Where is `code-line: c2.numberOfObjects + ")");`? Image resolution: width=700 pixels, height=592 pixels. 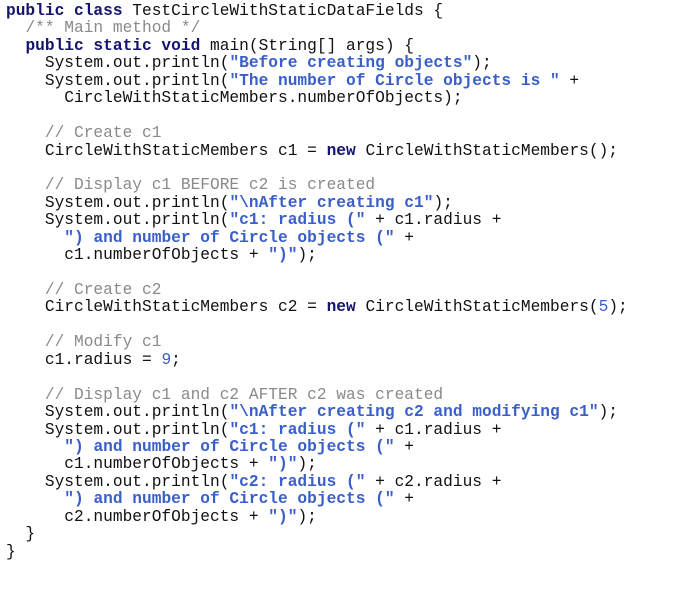 code-line: c2.numberOfObjects + ")"); is located at coordinates (317, 516).